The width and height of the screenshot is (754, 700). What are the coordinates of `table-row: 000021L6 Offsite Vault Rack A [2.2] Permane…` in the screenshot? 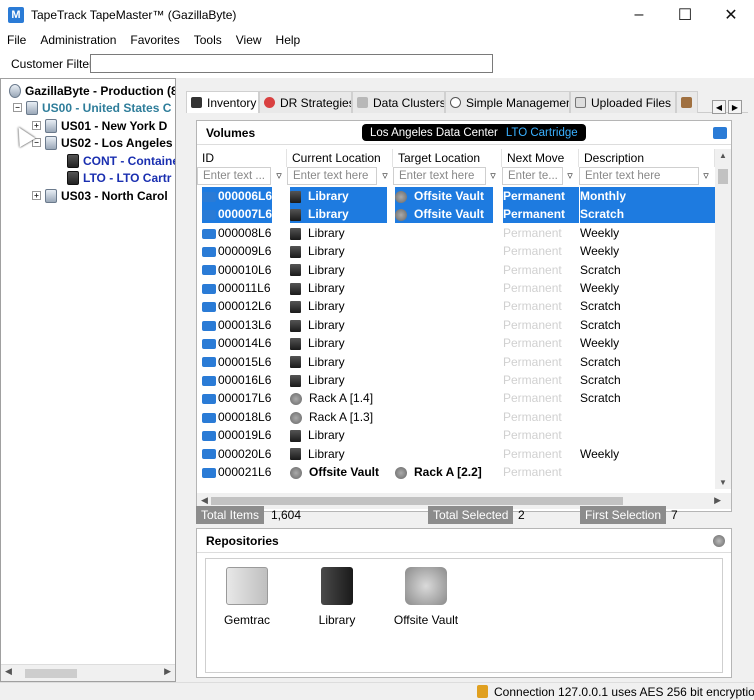 It's located at (456, 472).